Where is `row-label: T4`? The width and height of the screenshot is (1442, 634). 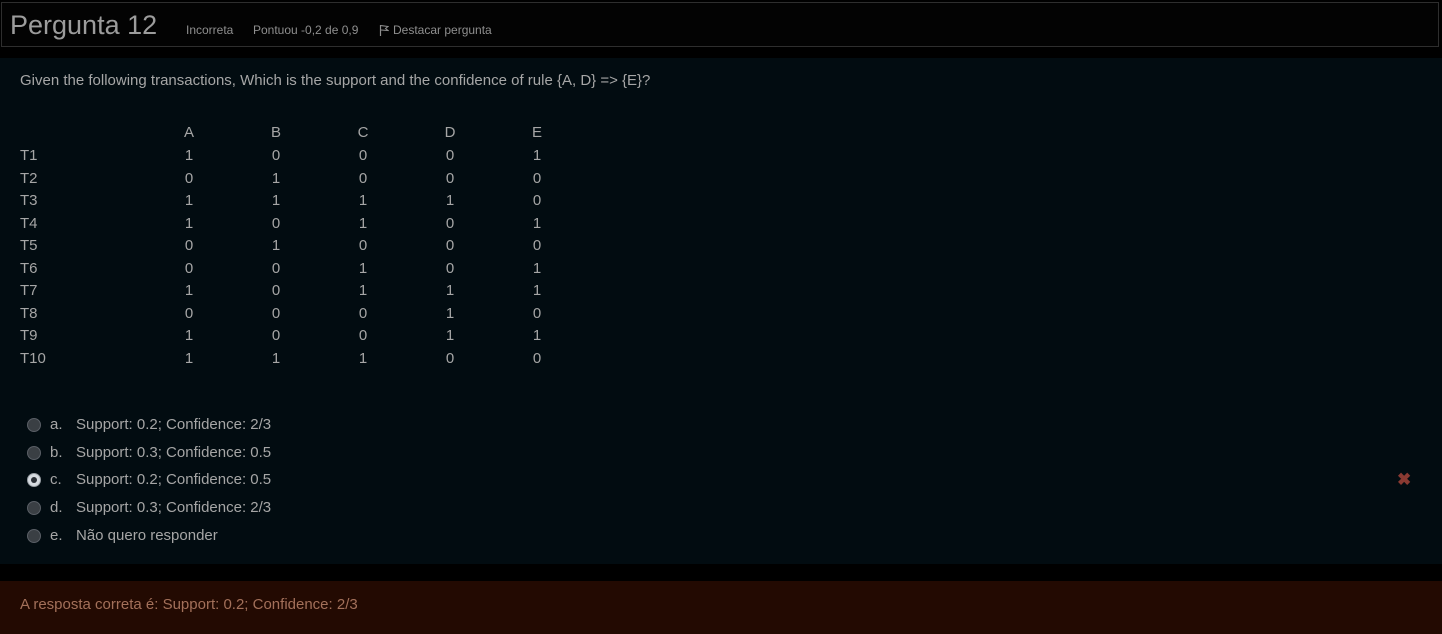
row-label: T4 is located at coordinates (29, 223).